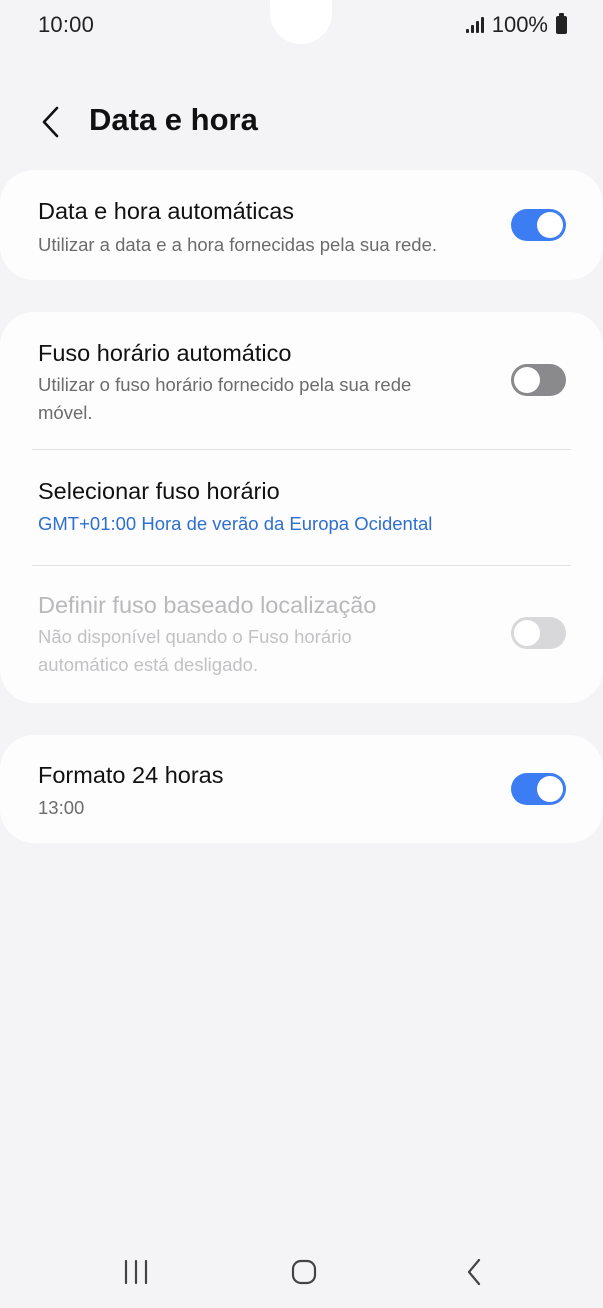 The width and height of the screenshot is (603, 1308). I want to click on home-button, so click(304, 1272).